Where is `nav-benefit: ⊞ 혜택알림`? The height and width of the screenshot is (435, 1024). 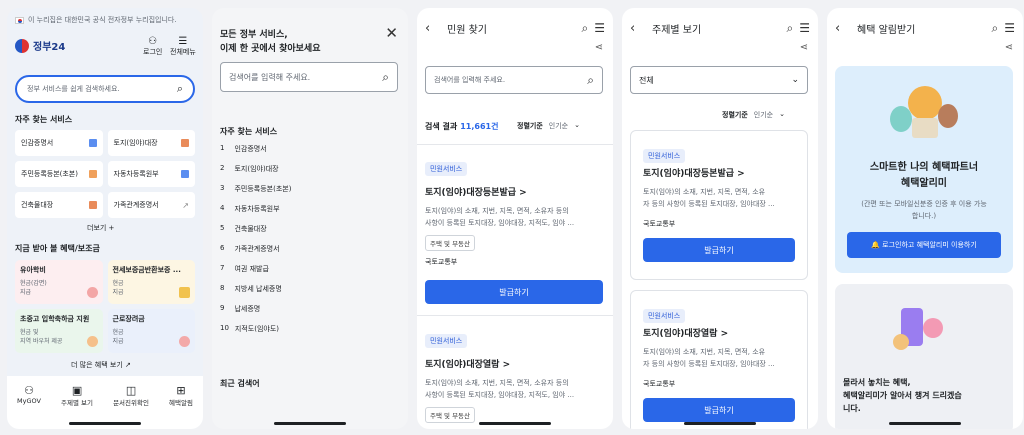
nav-benefit: ⊞ 혜택알림 is located at coordinates (181, 406).